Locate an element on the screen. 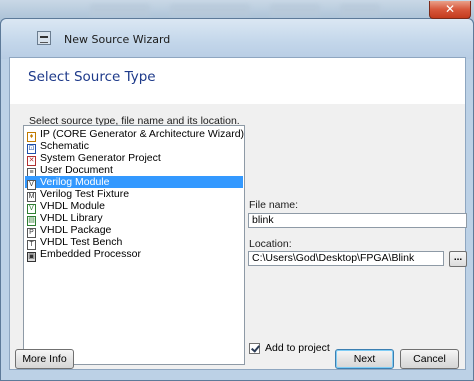 The width and height of the screenshot is (474, 381). file-name-label: File name: is located at coordinates (274, 205).